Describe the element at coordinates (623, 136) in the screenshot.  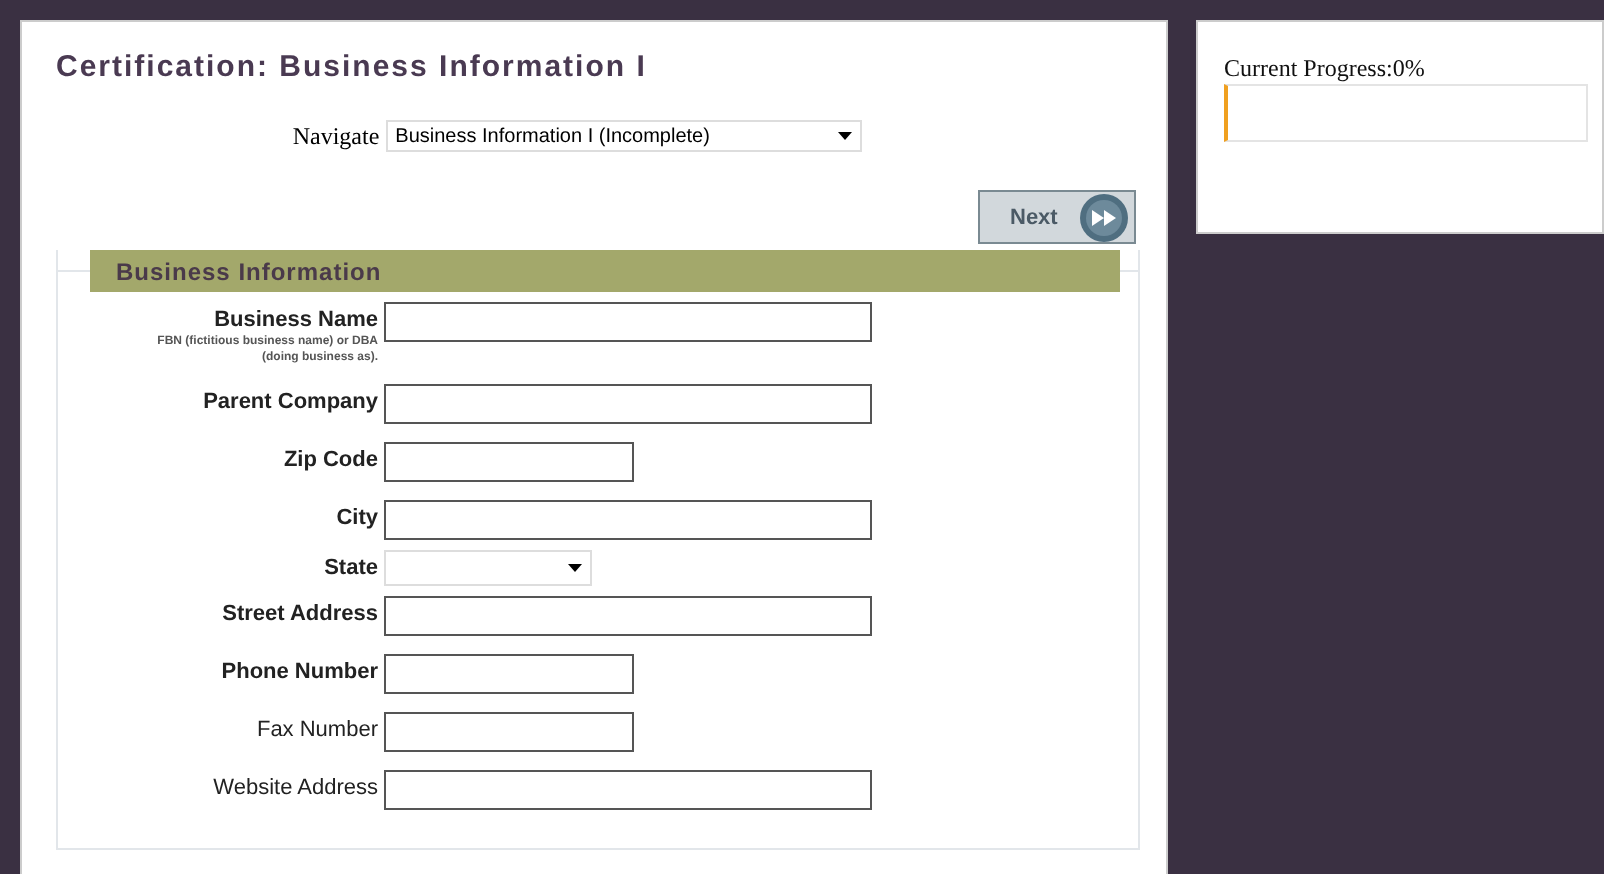
I see `navigate-dropdown: Business Information I (Incomplete)` at that location.